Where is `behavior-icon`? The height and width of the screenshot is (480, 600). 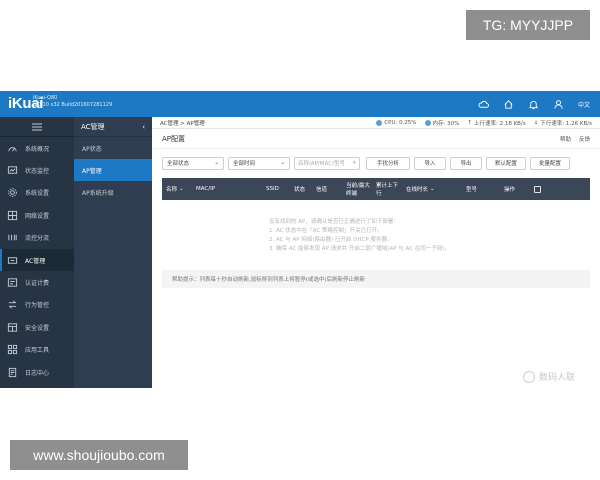
behavior-icon is located at coordinates (12, 304).